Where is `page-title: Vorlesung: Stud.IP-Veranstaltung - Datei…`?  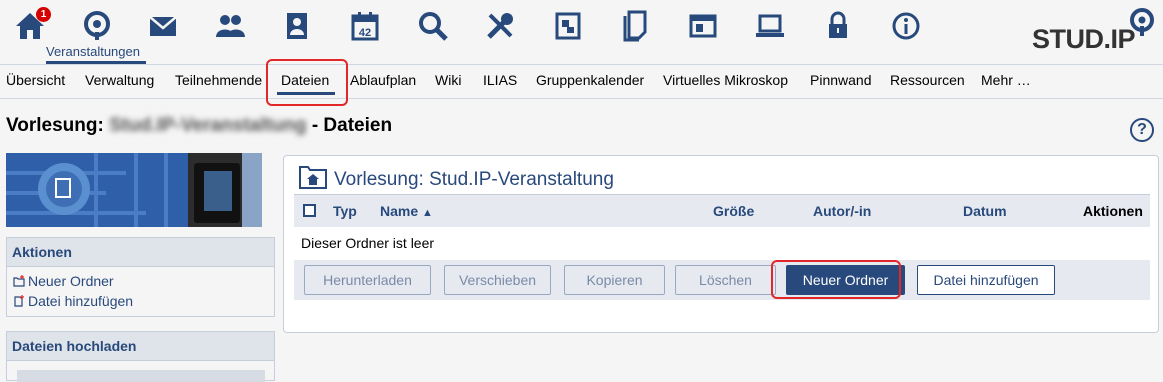
page-title: Vorlesung: Stud.IP-Veranstaltung - Datei… is located at coordinates (199, 126).